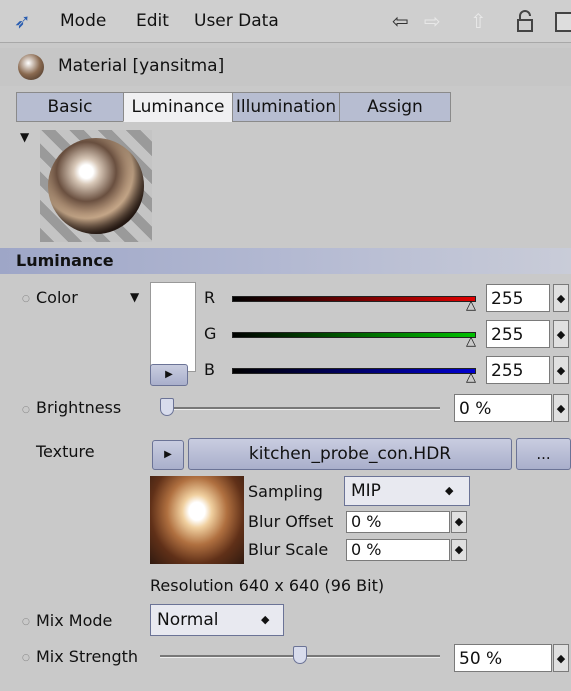  I want to click on material-preview, so click(96, 186).